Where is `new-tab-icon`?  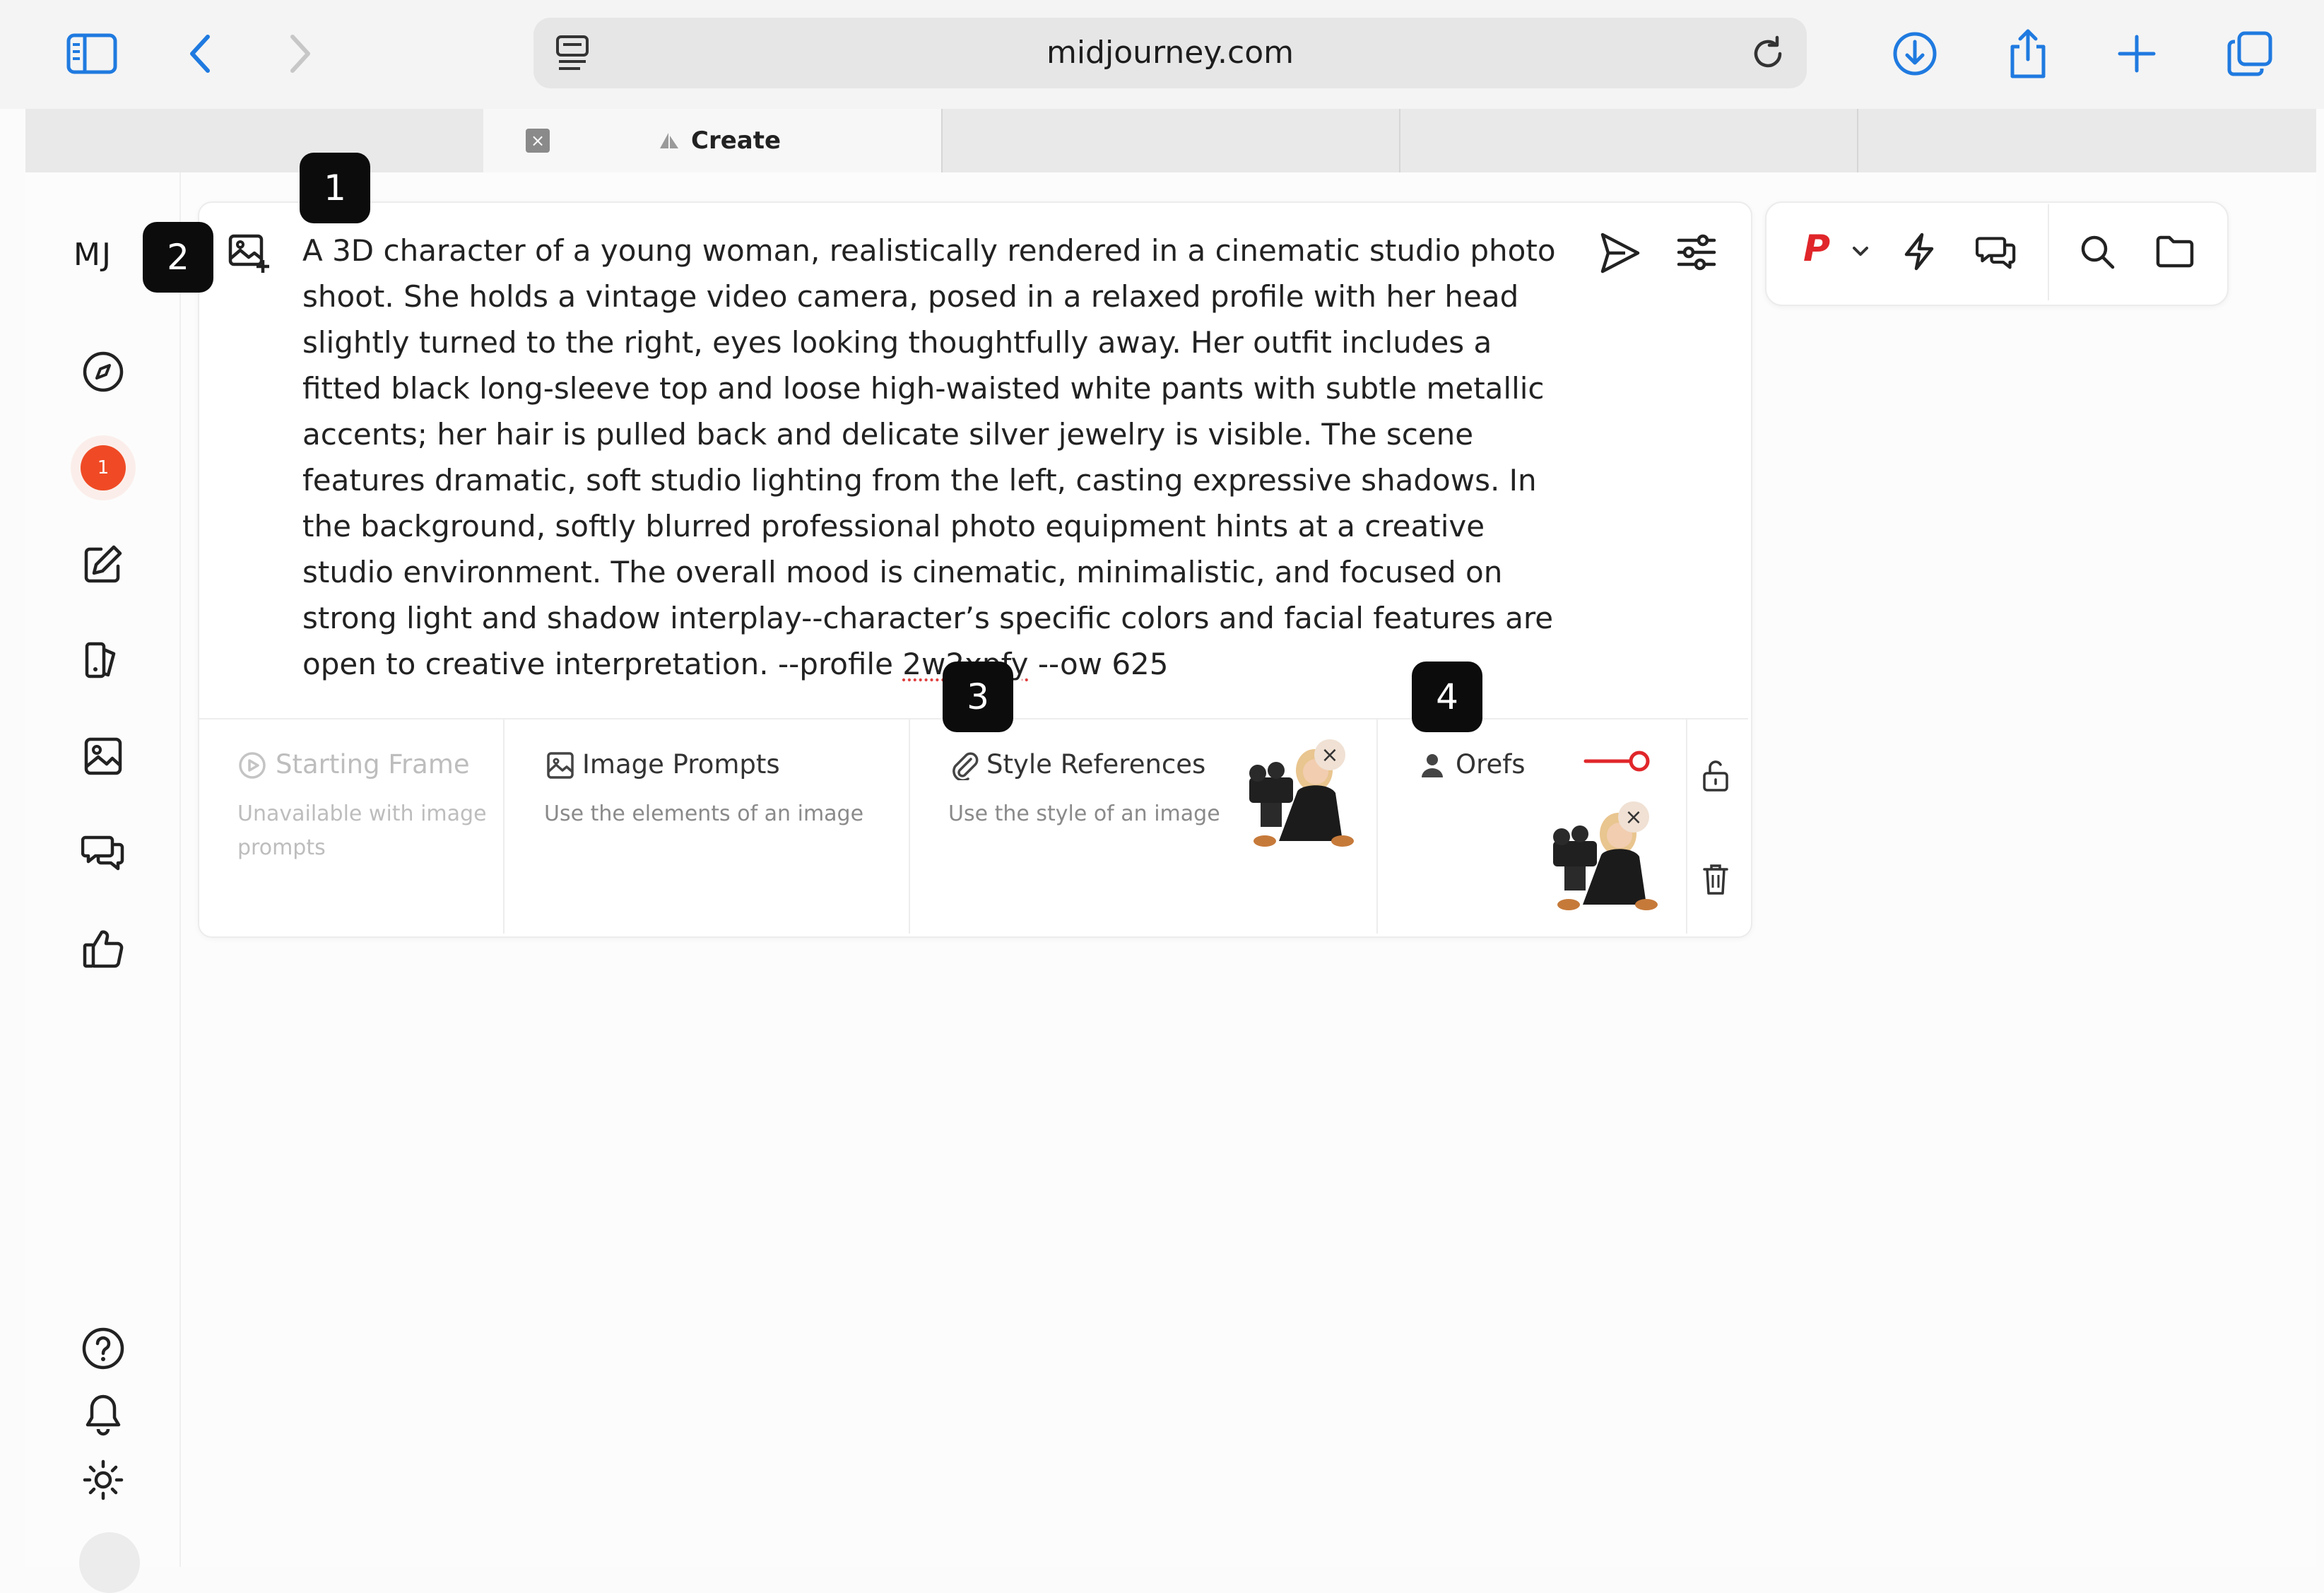
new-tab-icon is located at coordinates (2136, 53).